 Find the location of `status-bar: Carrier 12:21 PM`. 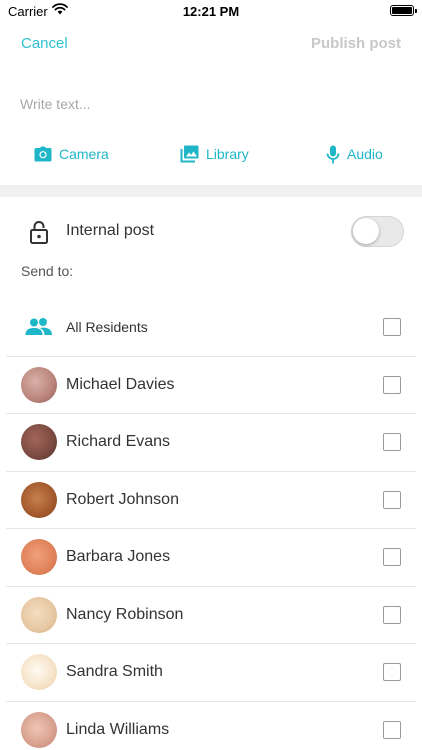

status-bar: Carrier 12:21 PM is located at coordinates (211, 11).